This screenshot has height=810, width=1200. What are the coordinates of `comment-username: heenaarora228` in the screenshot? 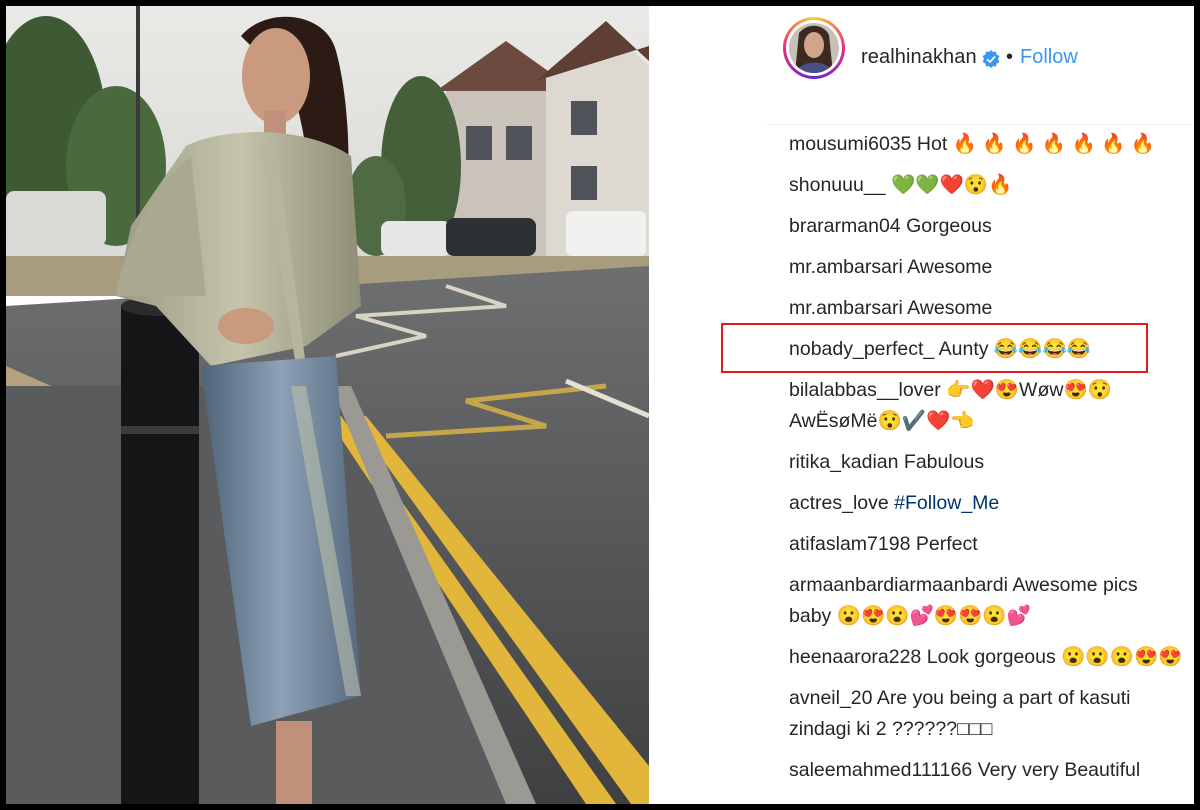 It's located at (855, 657).